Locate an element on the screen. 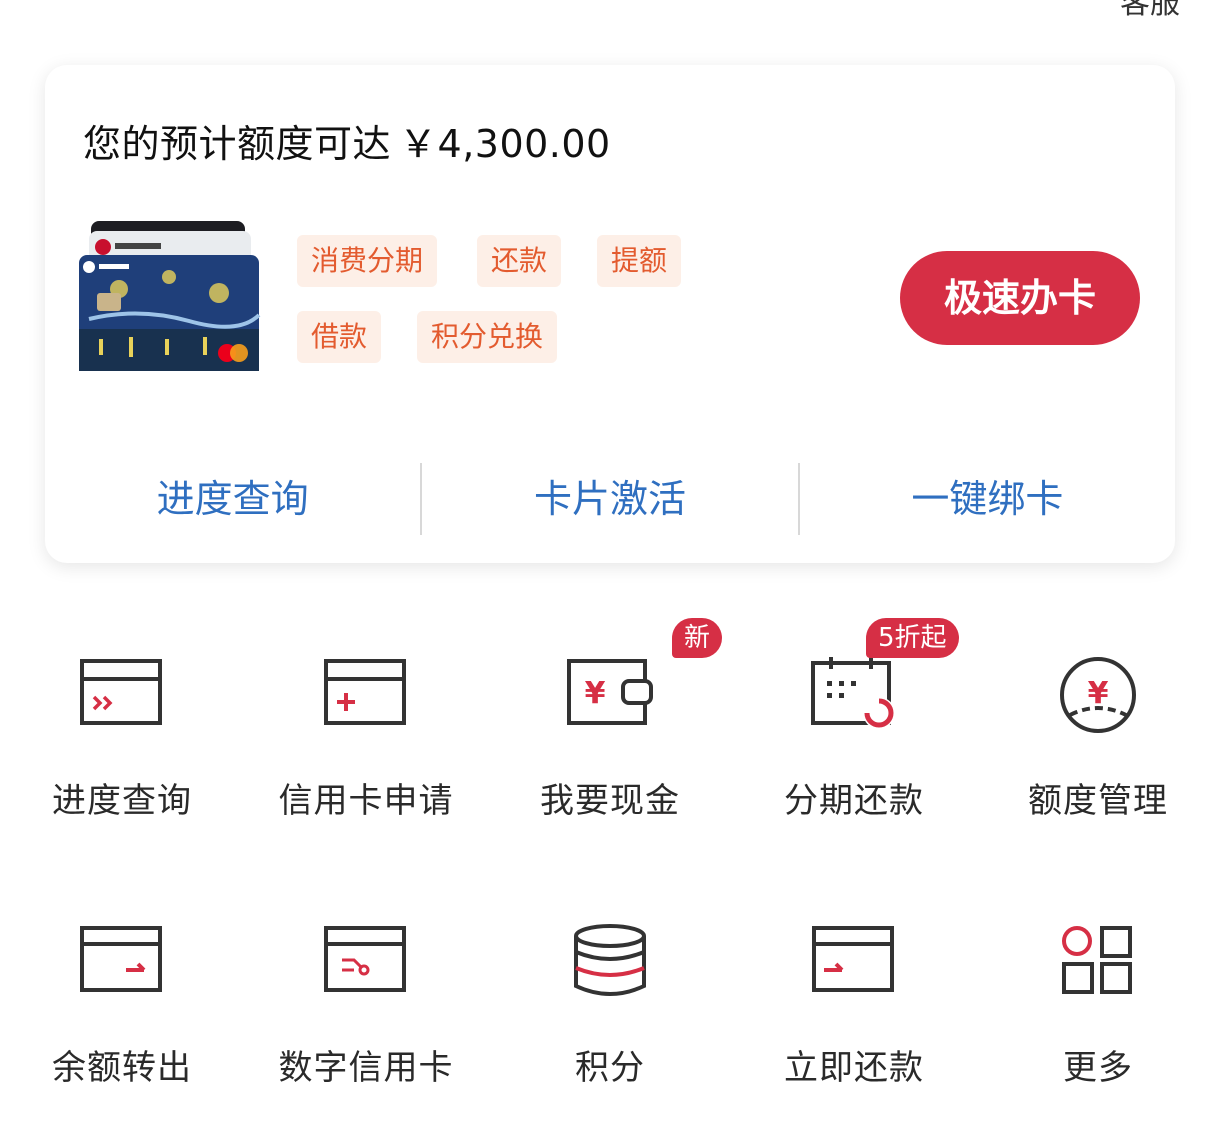 The width and height of the screenshot is (1220, 1122). credit-card-image is located at coordinates (170, 296).